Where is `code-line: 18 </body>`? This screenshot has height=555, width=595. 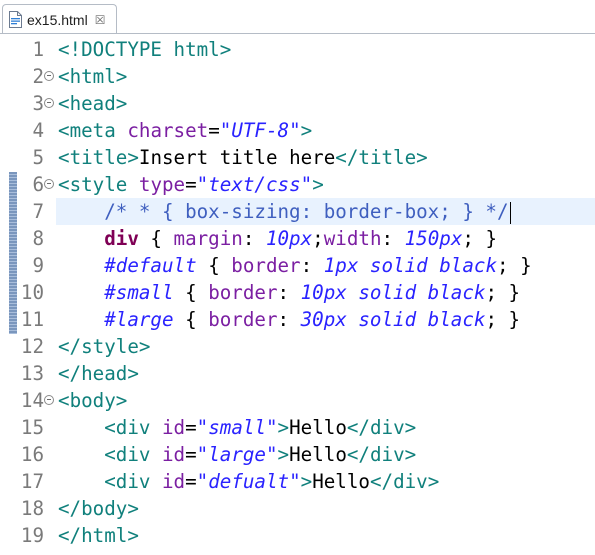
code-line: 18 </body> is located at coordinates (297, 508).